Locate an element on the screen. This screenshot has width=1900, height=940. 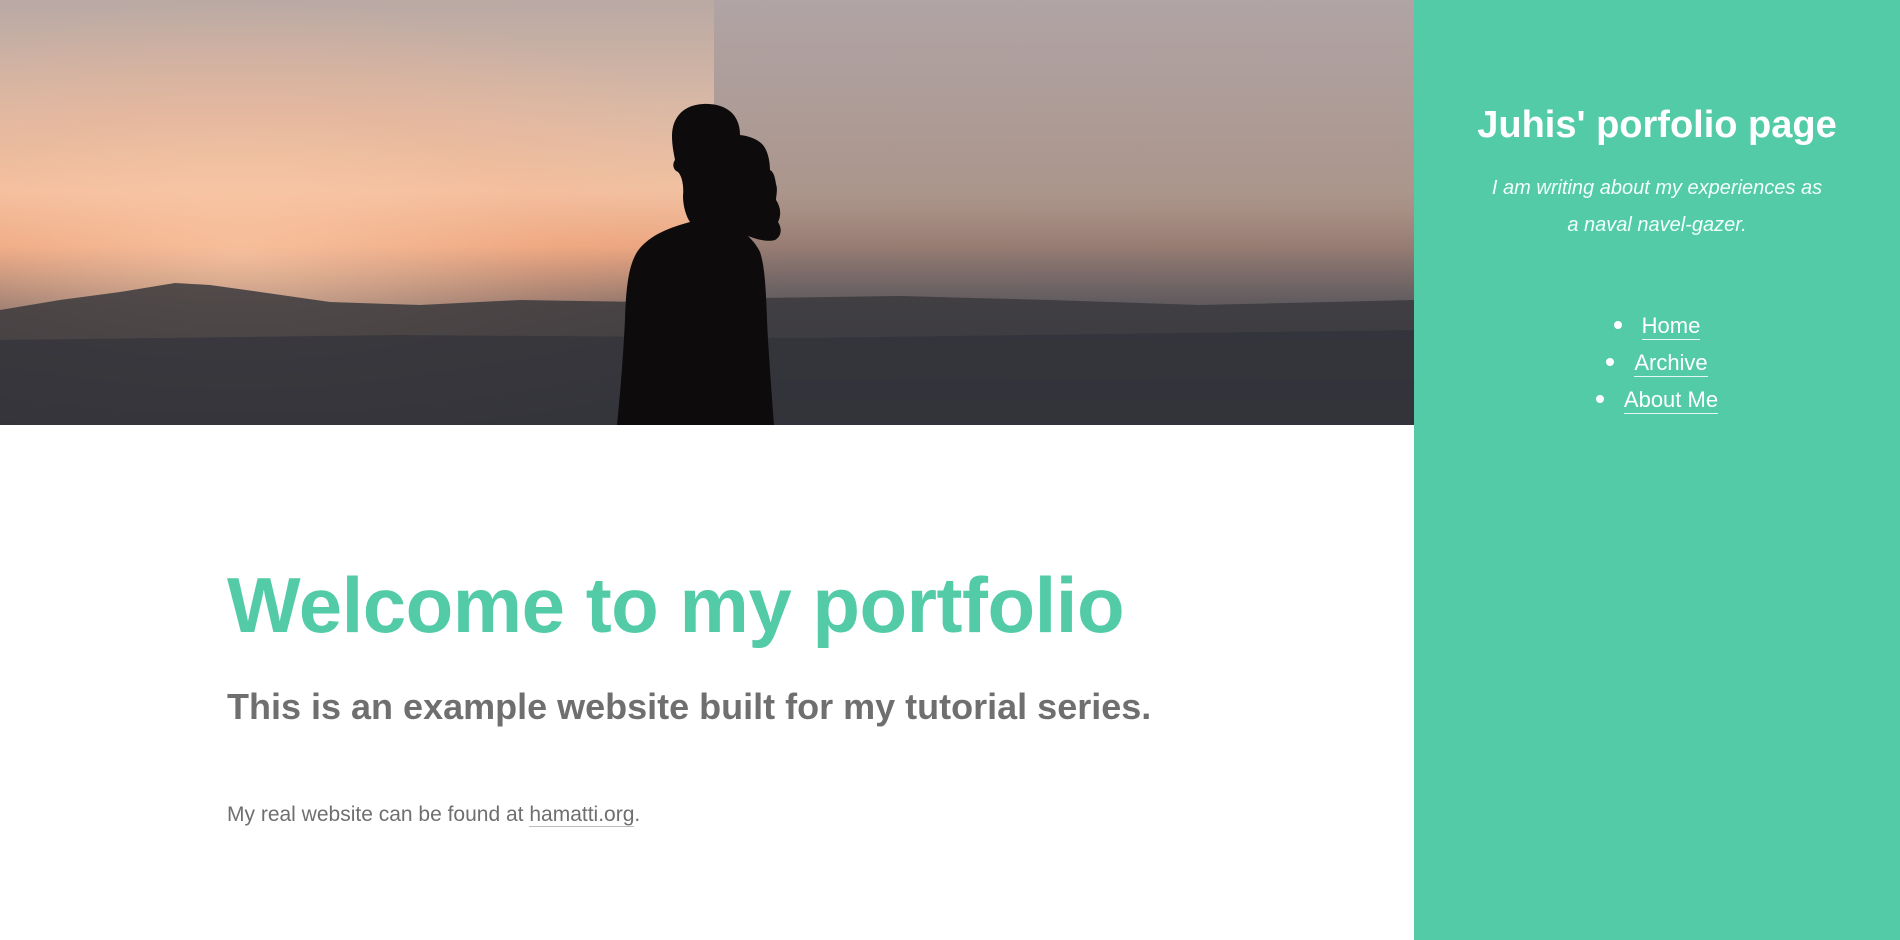
nav-item-home: Home is located at coordinates (1657, 325).